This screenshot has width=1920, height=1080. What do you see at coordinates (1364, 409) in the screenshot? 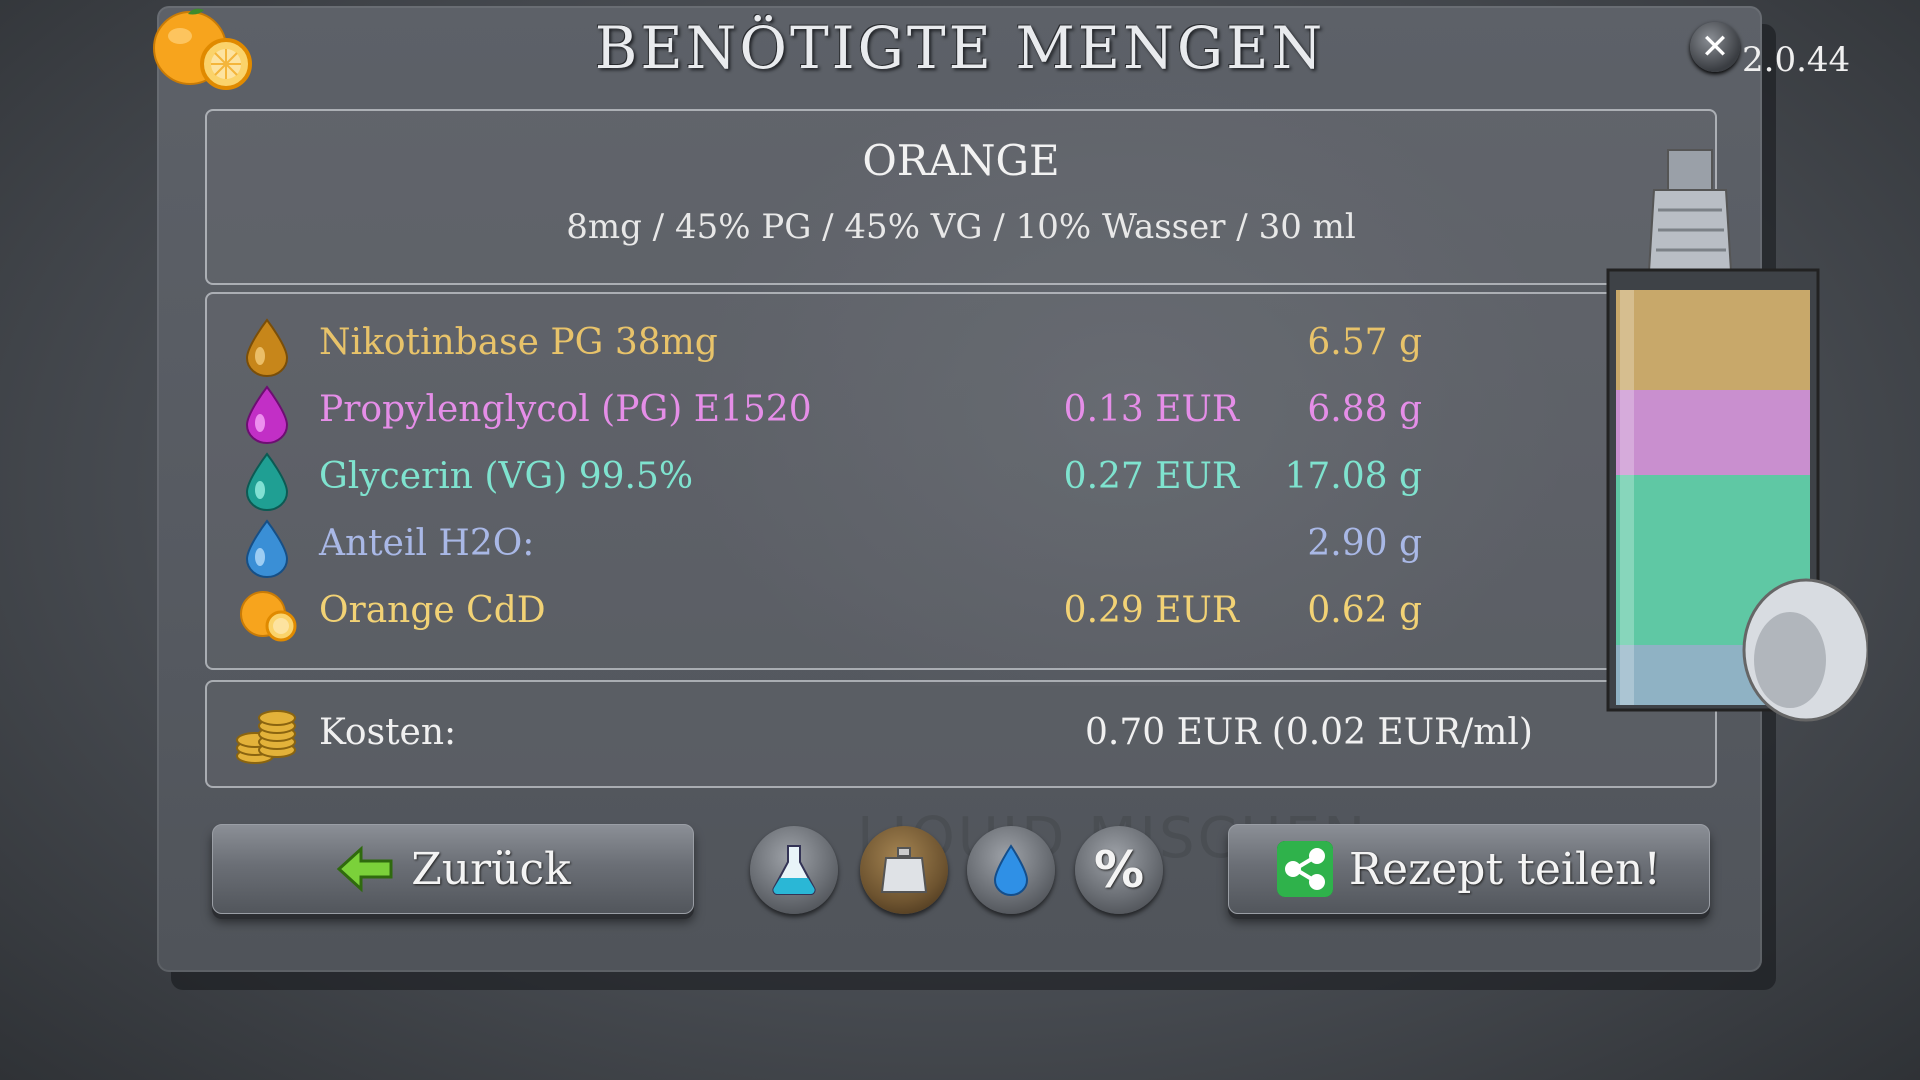
I see `ingredient-weight: 6.88 g` at bounding box center [1364, 409].